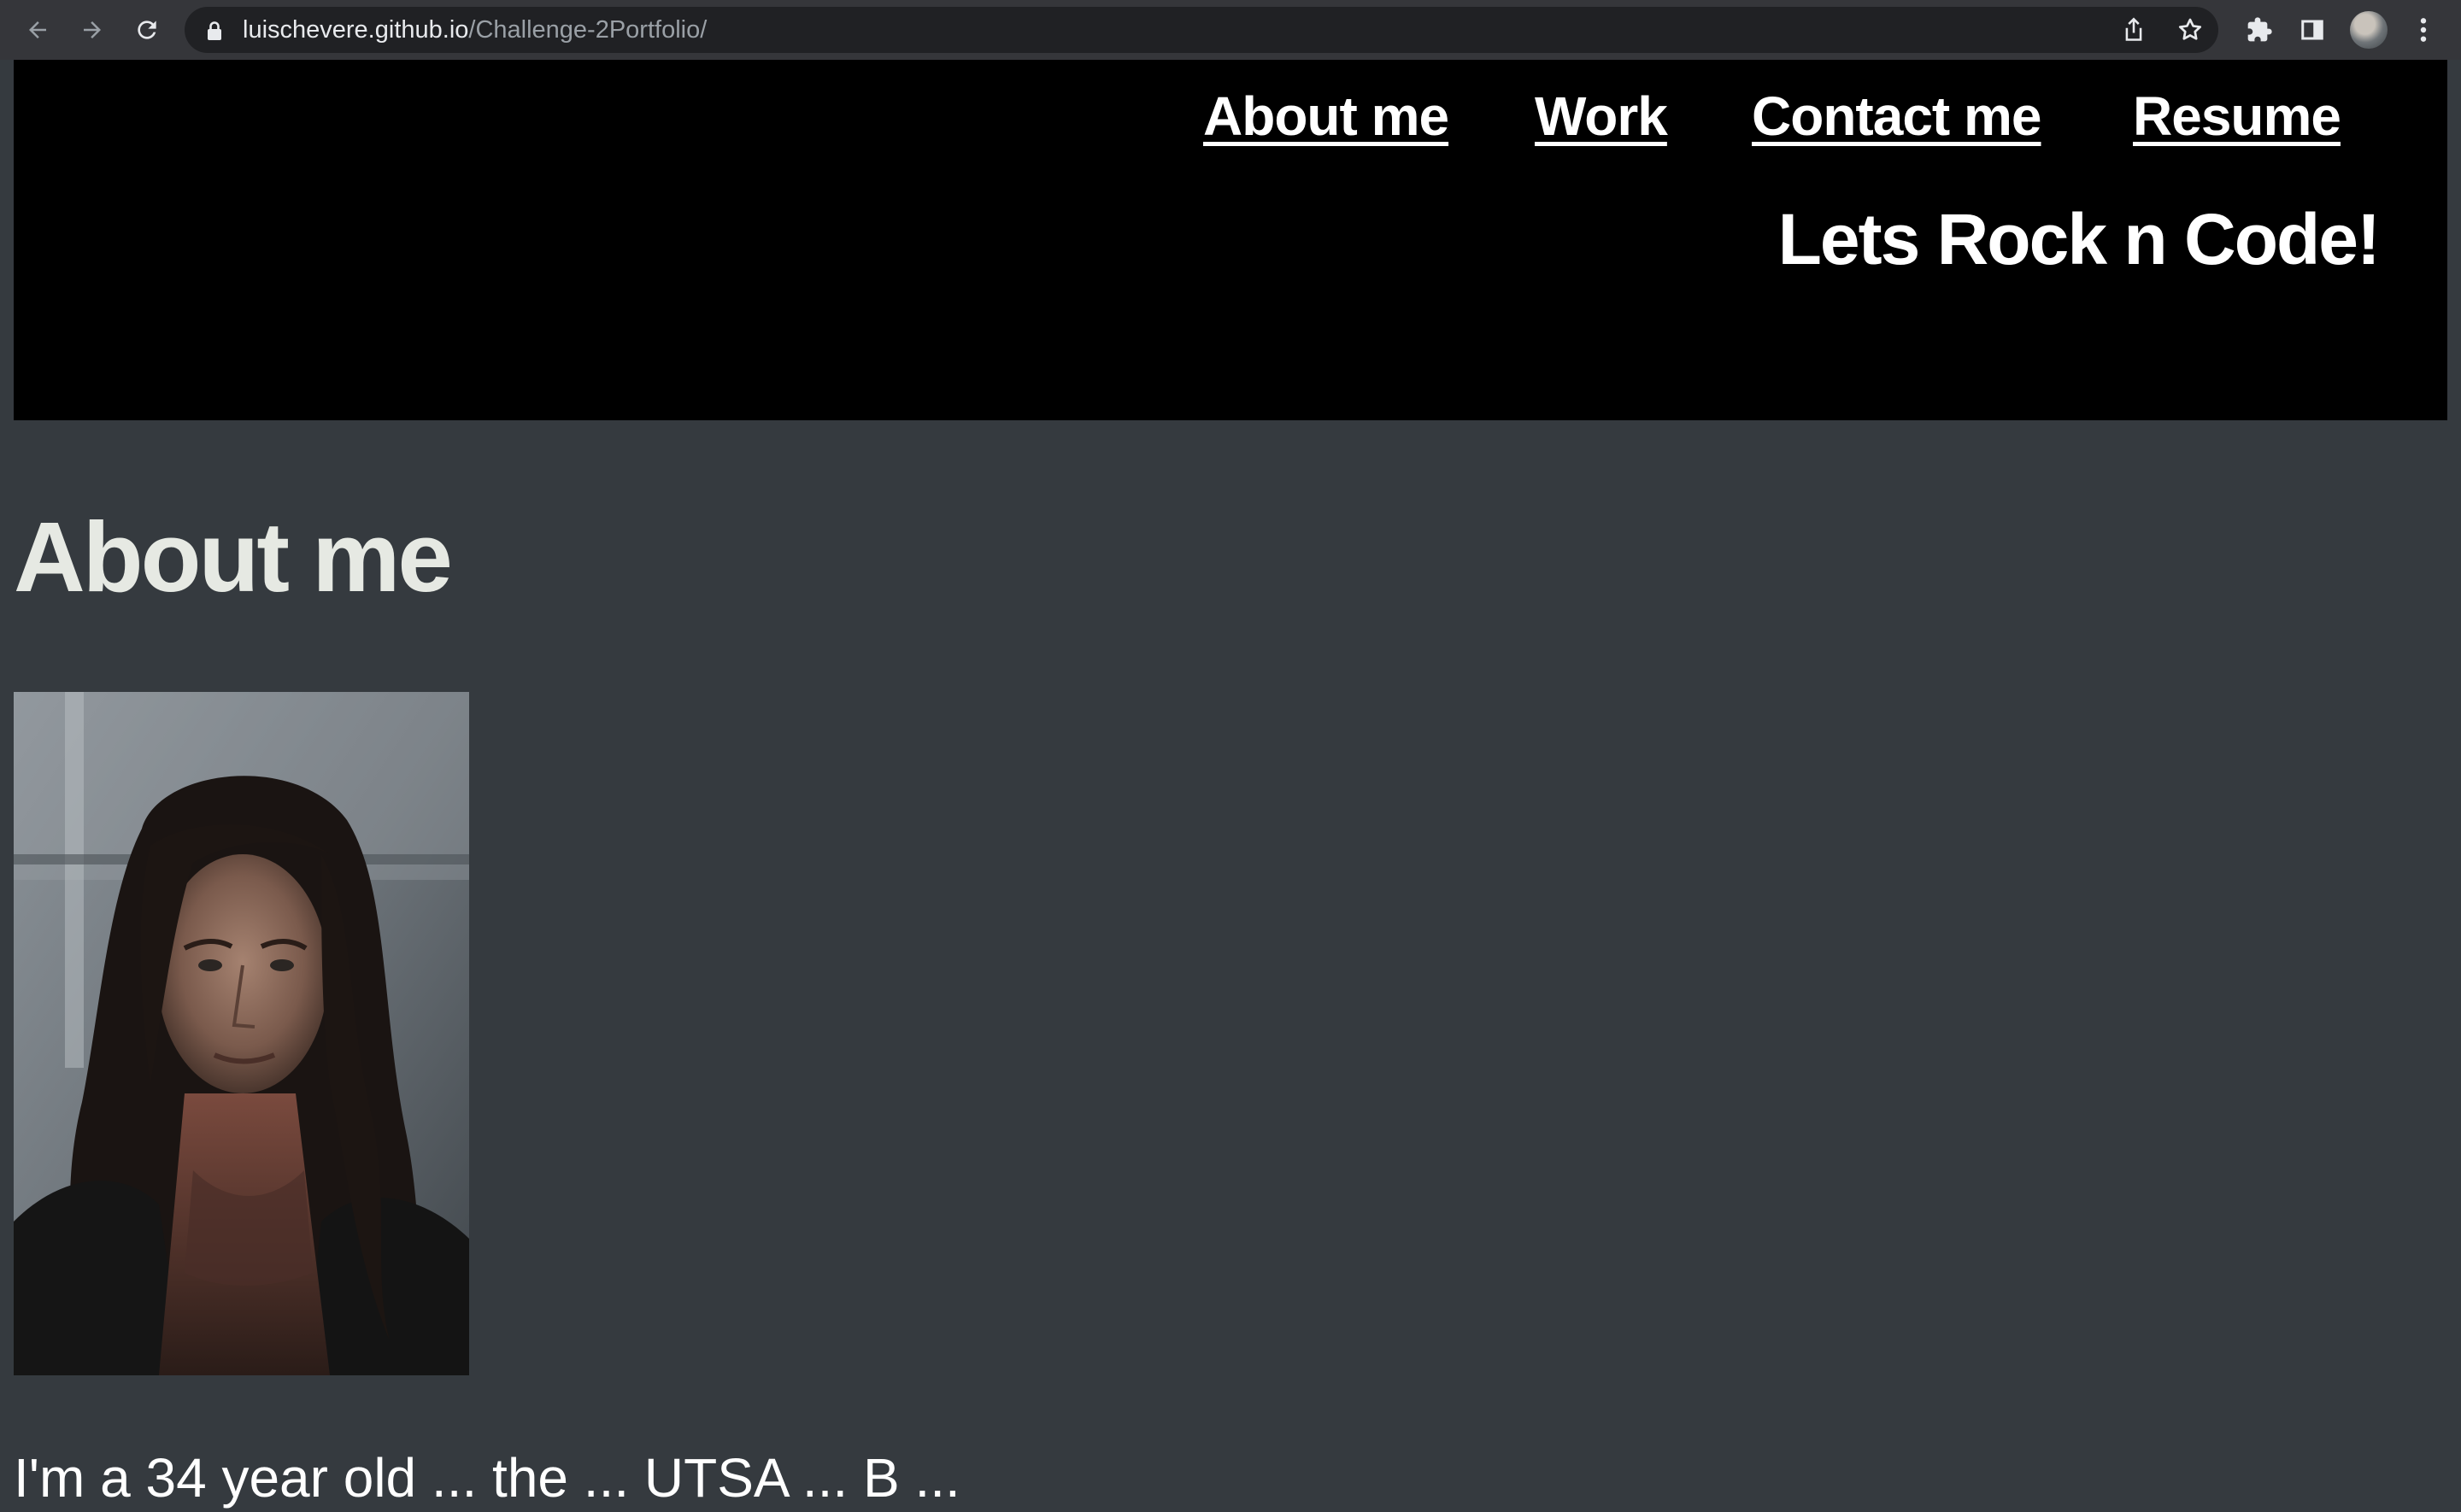 The image size is (2461, 1512). I want to click on more-menu-icon, so click(2423, 29).